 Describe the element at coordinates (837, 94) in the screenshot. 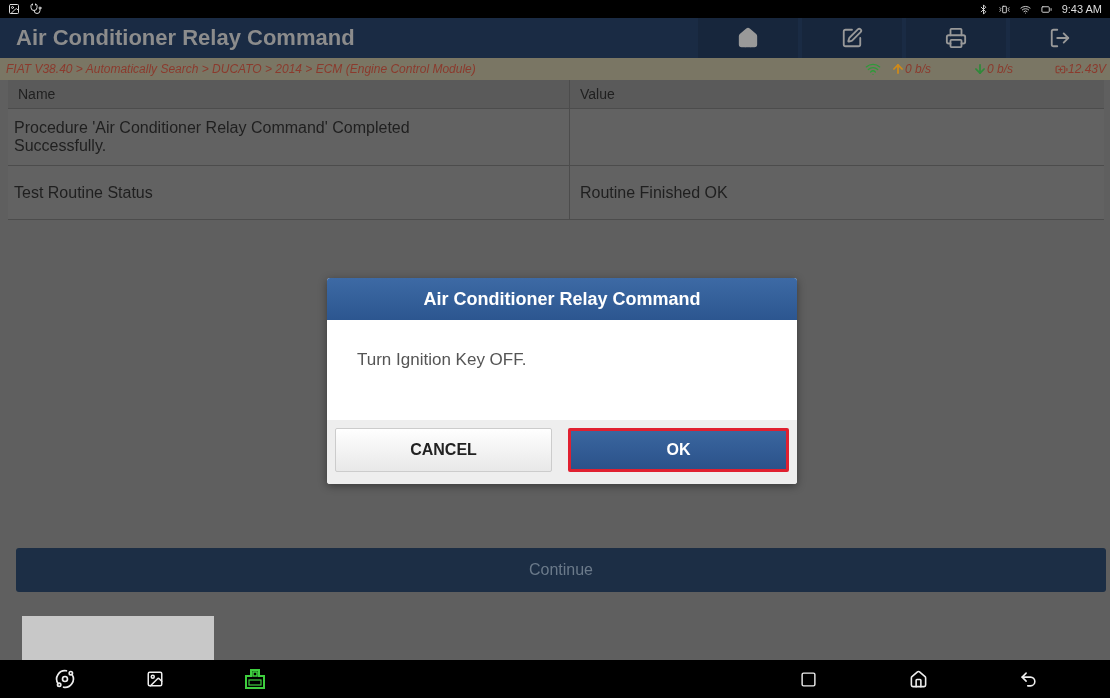

I see `column-header: Value` at that location.